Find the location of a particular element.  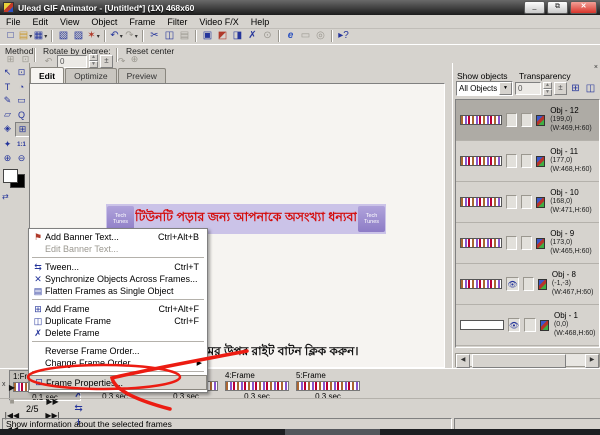

stop-button: ■ is located at coordinates (12, 402).